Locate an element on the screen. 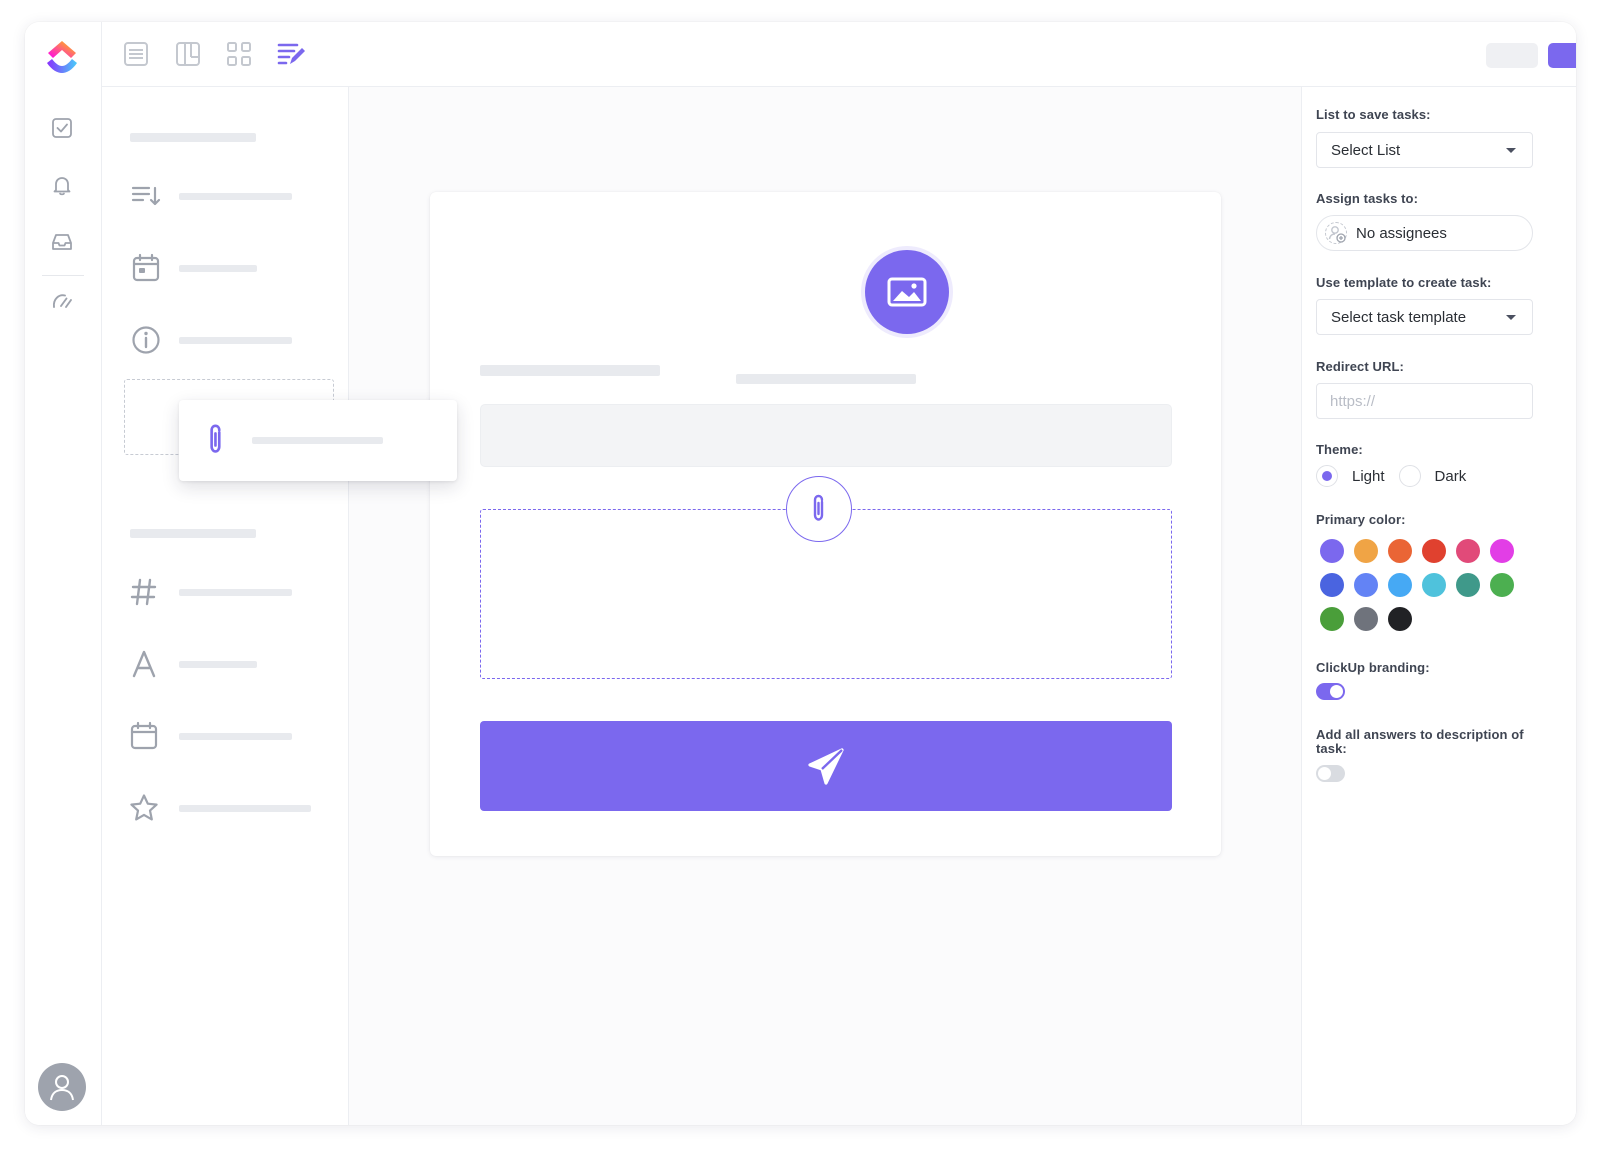 The image size is (1600, 1151). list-to-save-label: List to save tasks: is located at coordinates (1373, 114).